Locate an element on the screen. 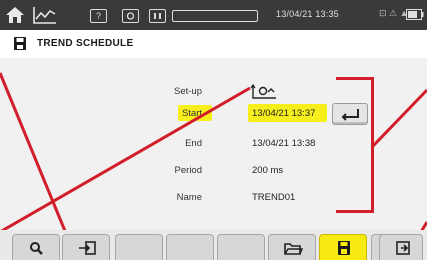 This screenshot has width=427, height=260. pause-icon is located at coordinates (157, 16).